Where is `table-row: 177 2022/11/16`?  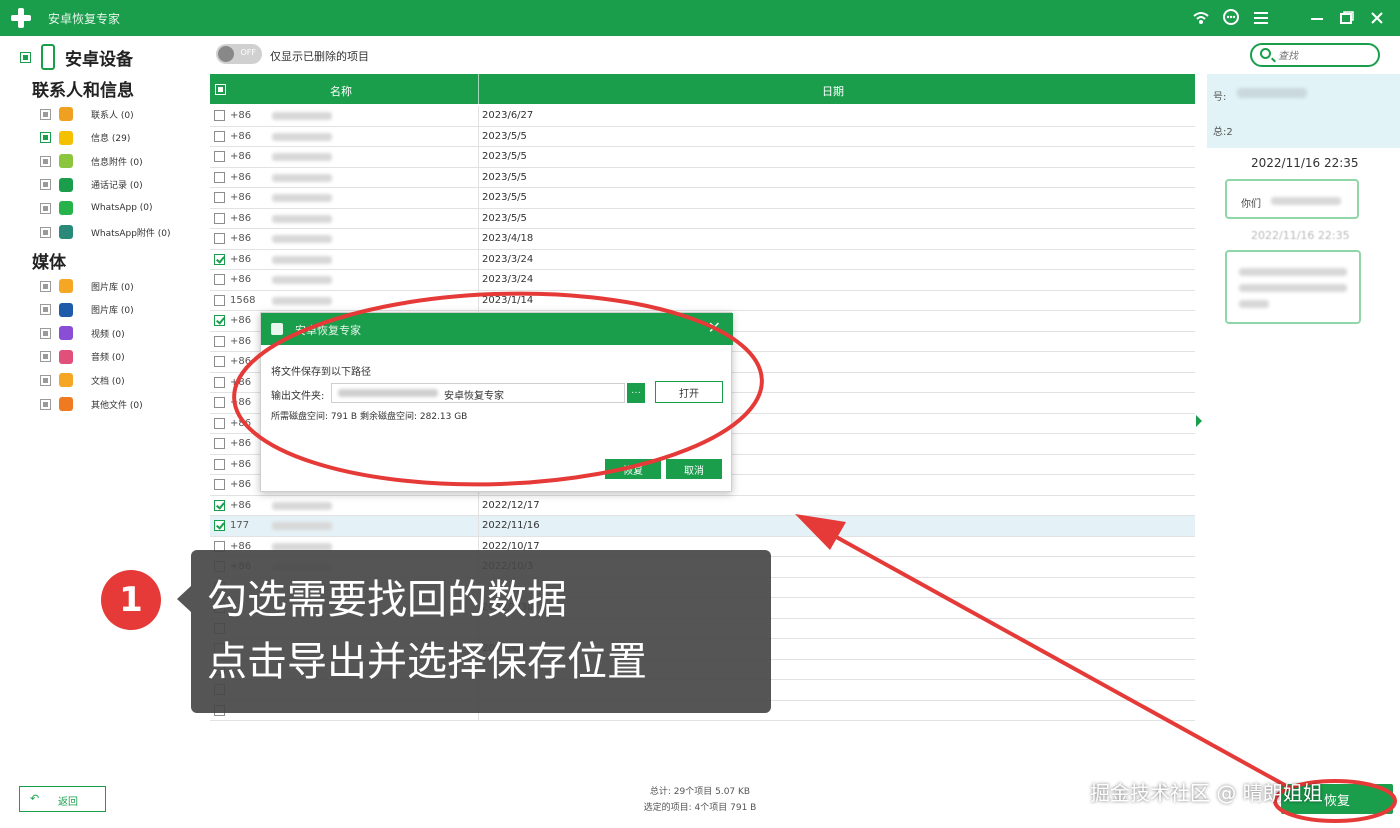
table-row: 177 2022/11/16 is located at coordinates (702, 526).